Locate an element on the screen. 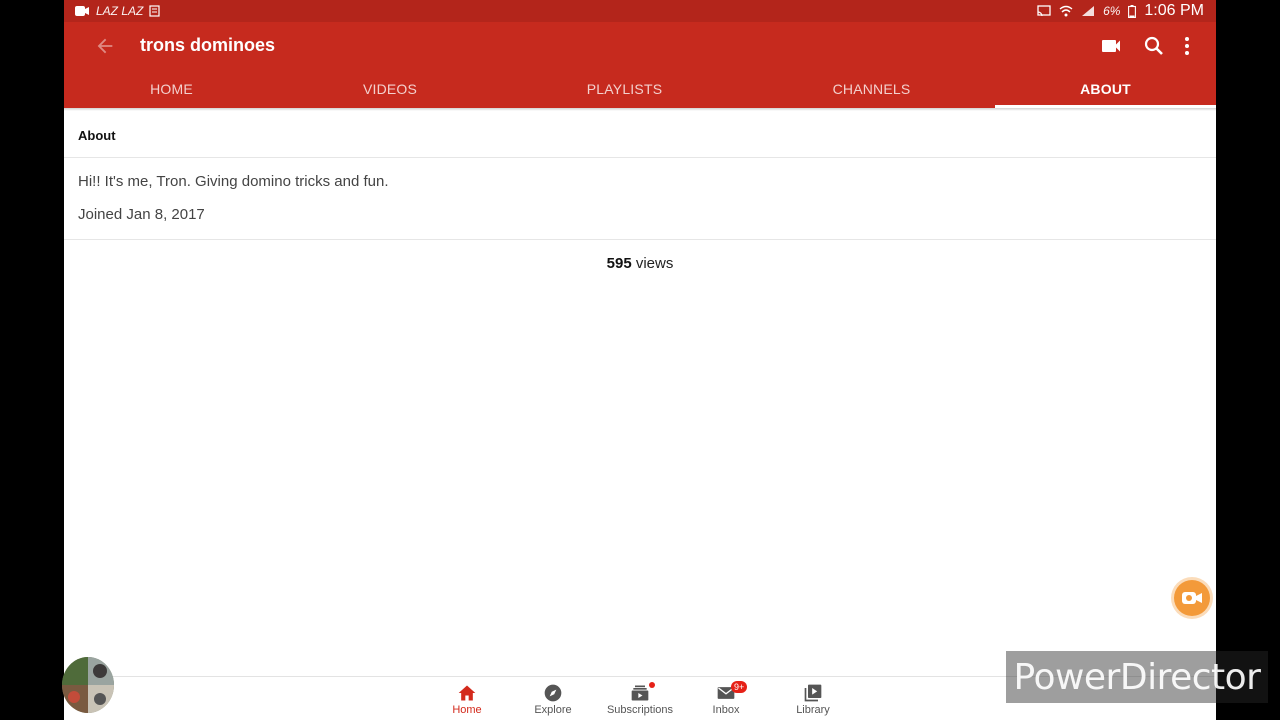 The height and width of the screenshot is (720, 1280). nav-label: Home is located at coordinates (467, 710).